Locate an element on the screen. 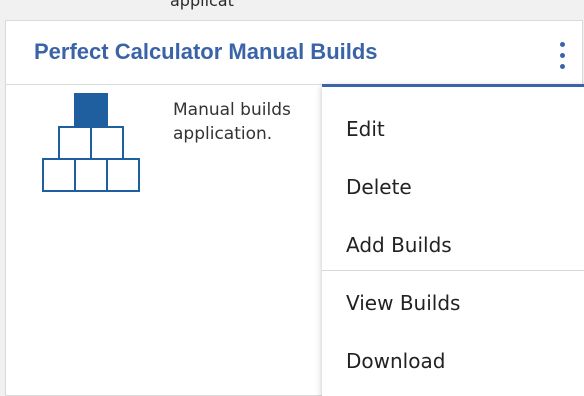  partial-text: applicat is located at coordinates (202, 5).